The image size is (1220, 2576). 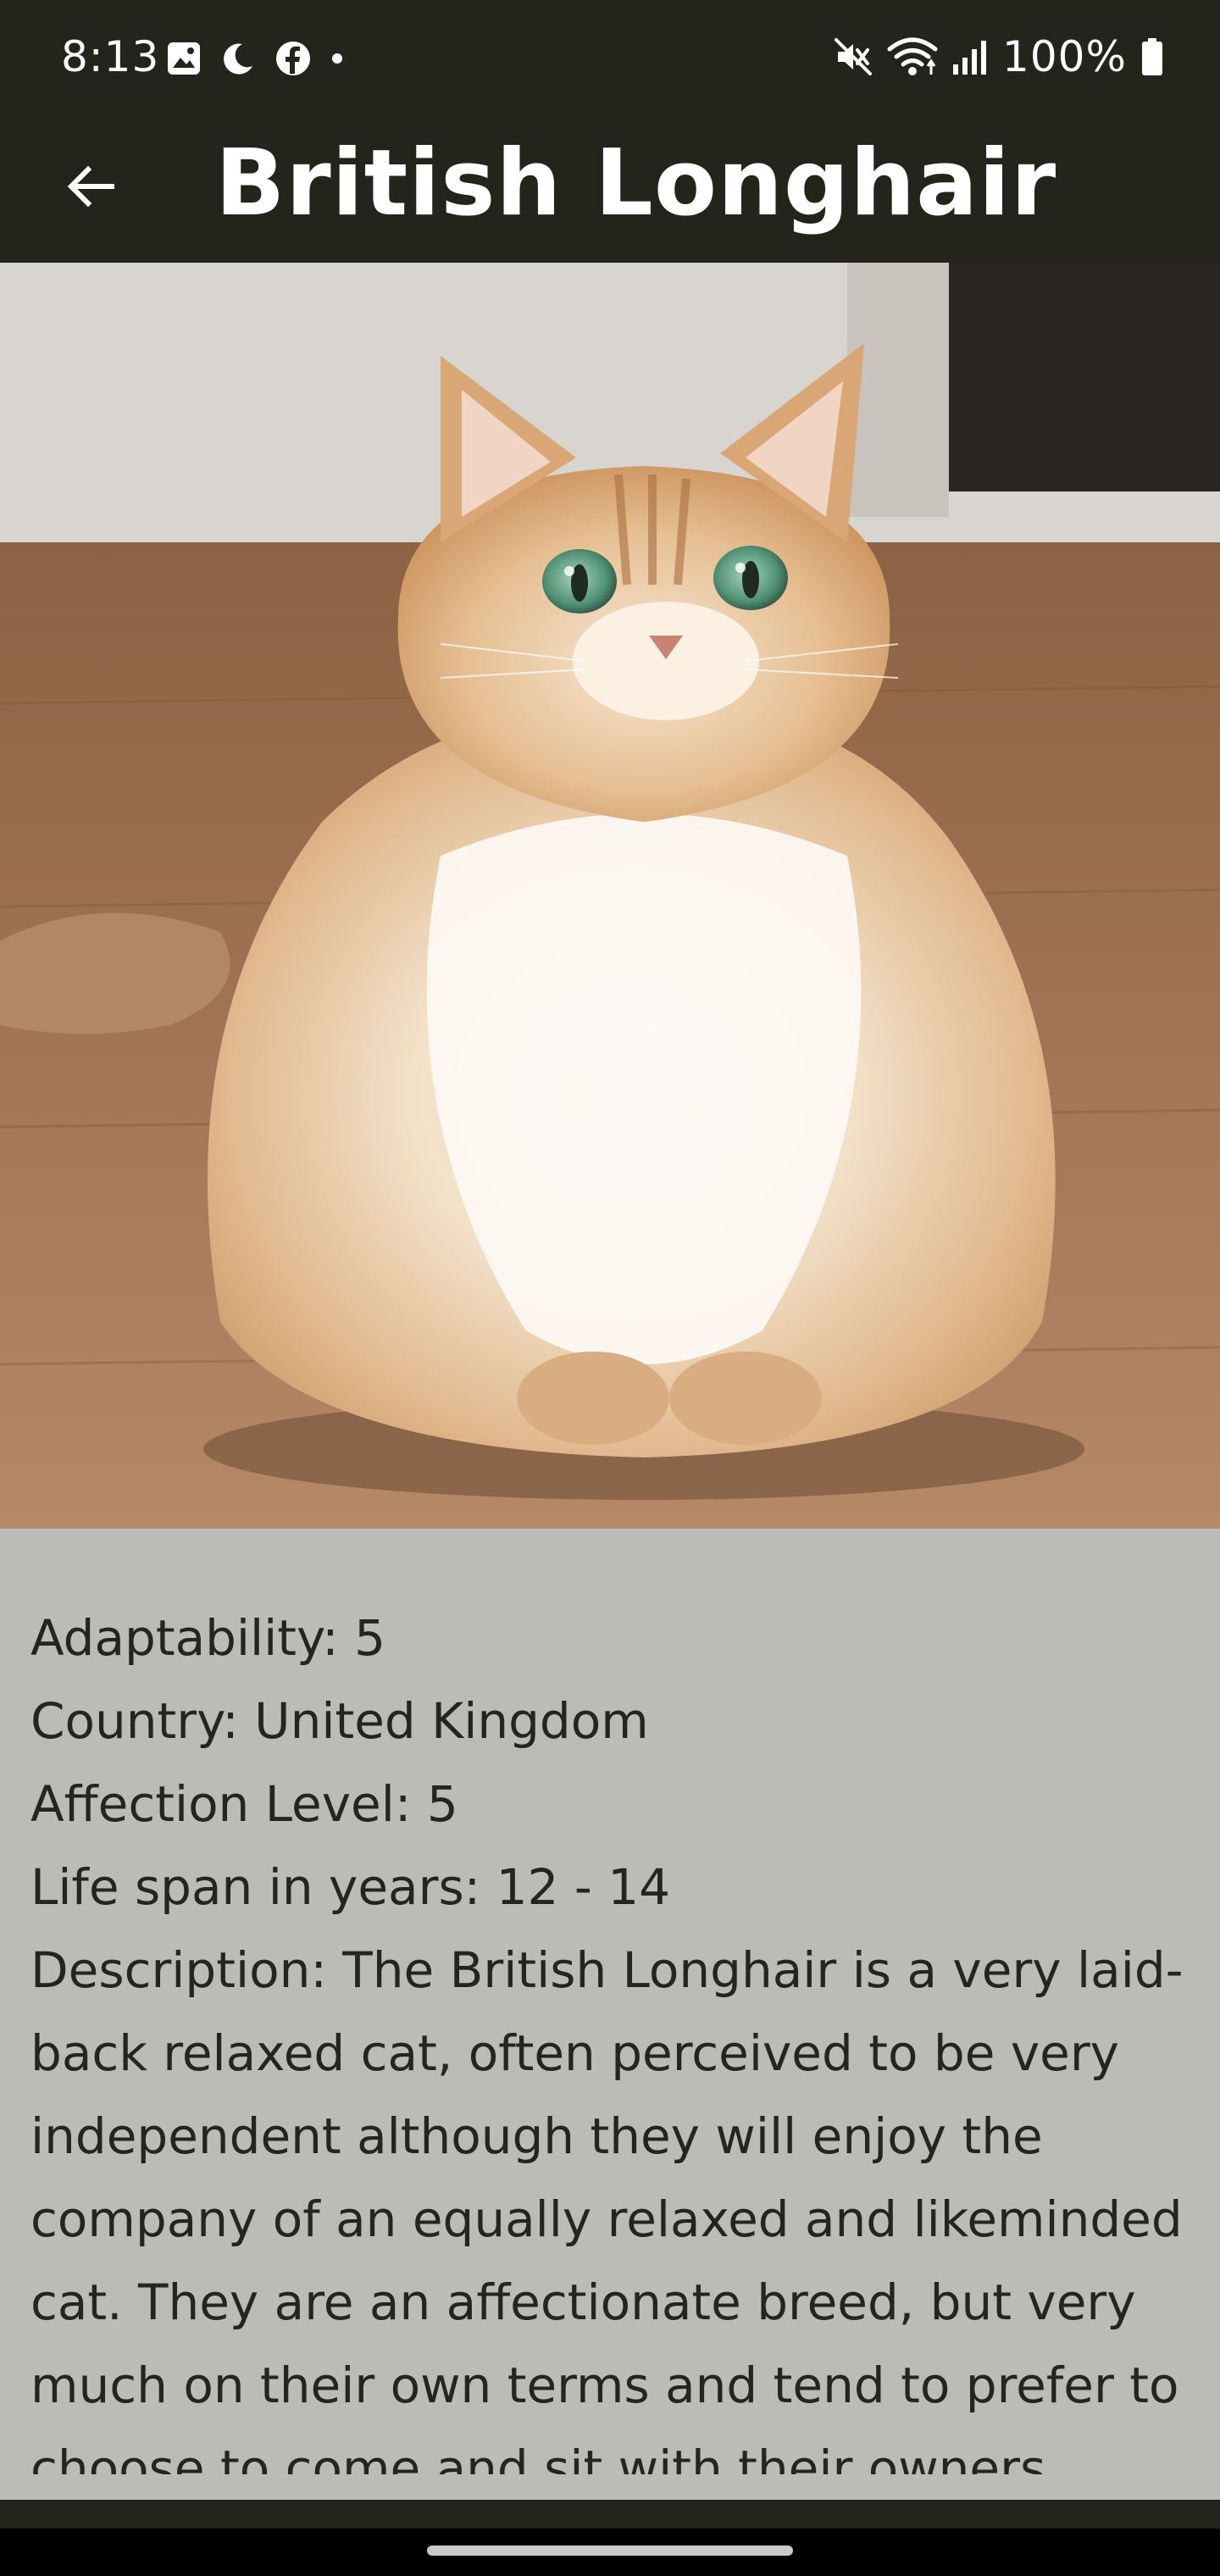 I want to click on home-gesture-handle, so click(x=610, y=2550).